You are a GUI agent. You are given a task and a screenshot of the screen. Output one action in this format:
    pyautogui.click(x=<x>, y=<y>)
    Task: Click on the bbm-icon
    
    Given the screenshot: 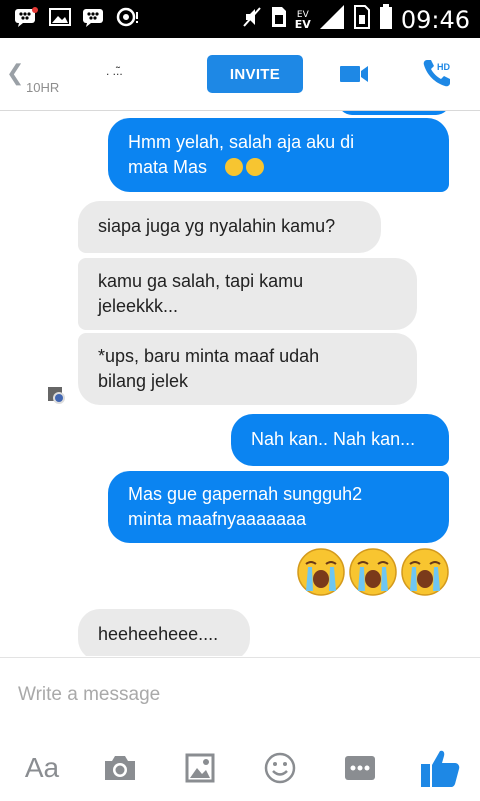 What is the action you would take?
    pyautogui.click(x=94, y=17)
    